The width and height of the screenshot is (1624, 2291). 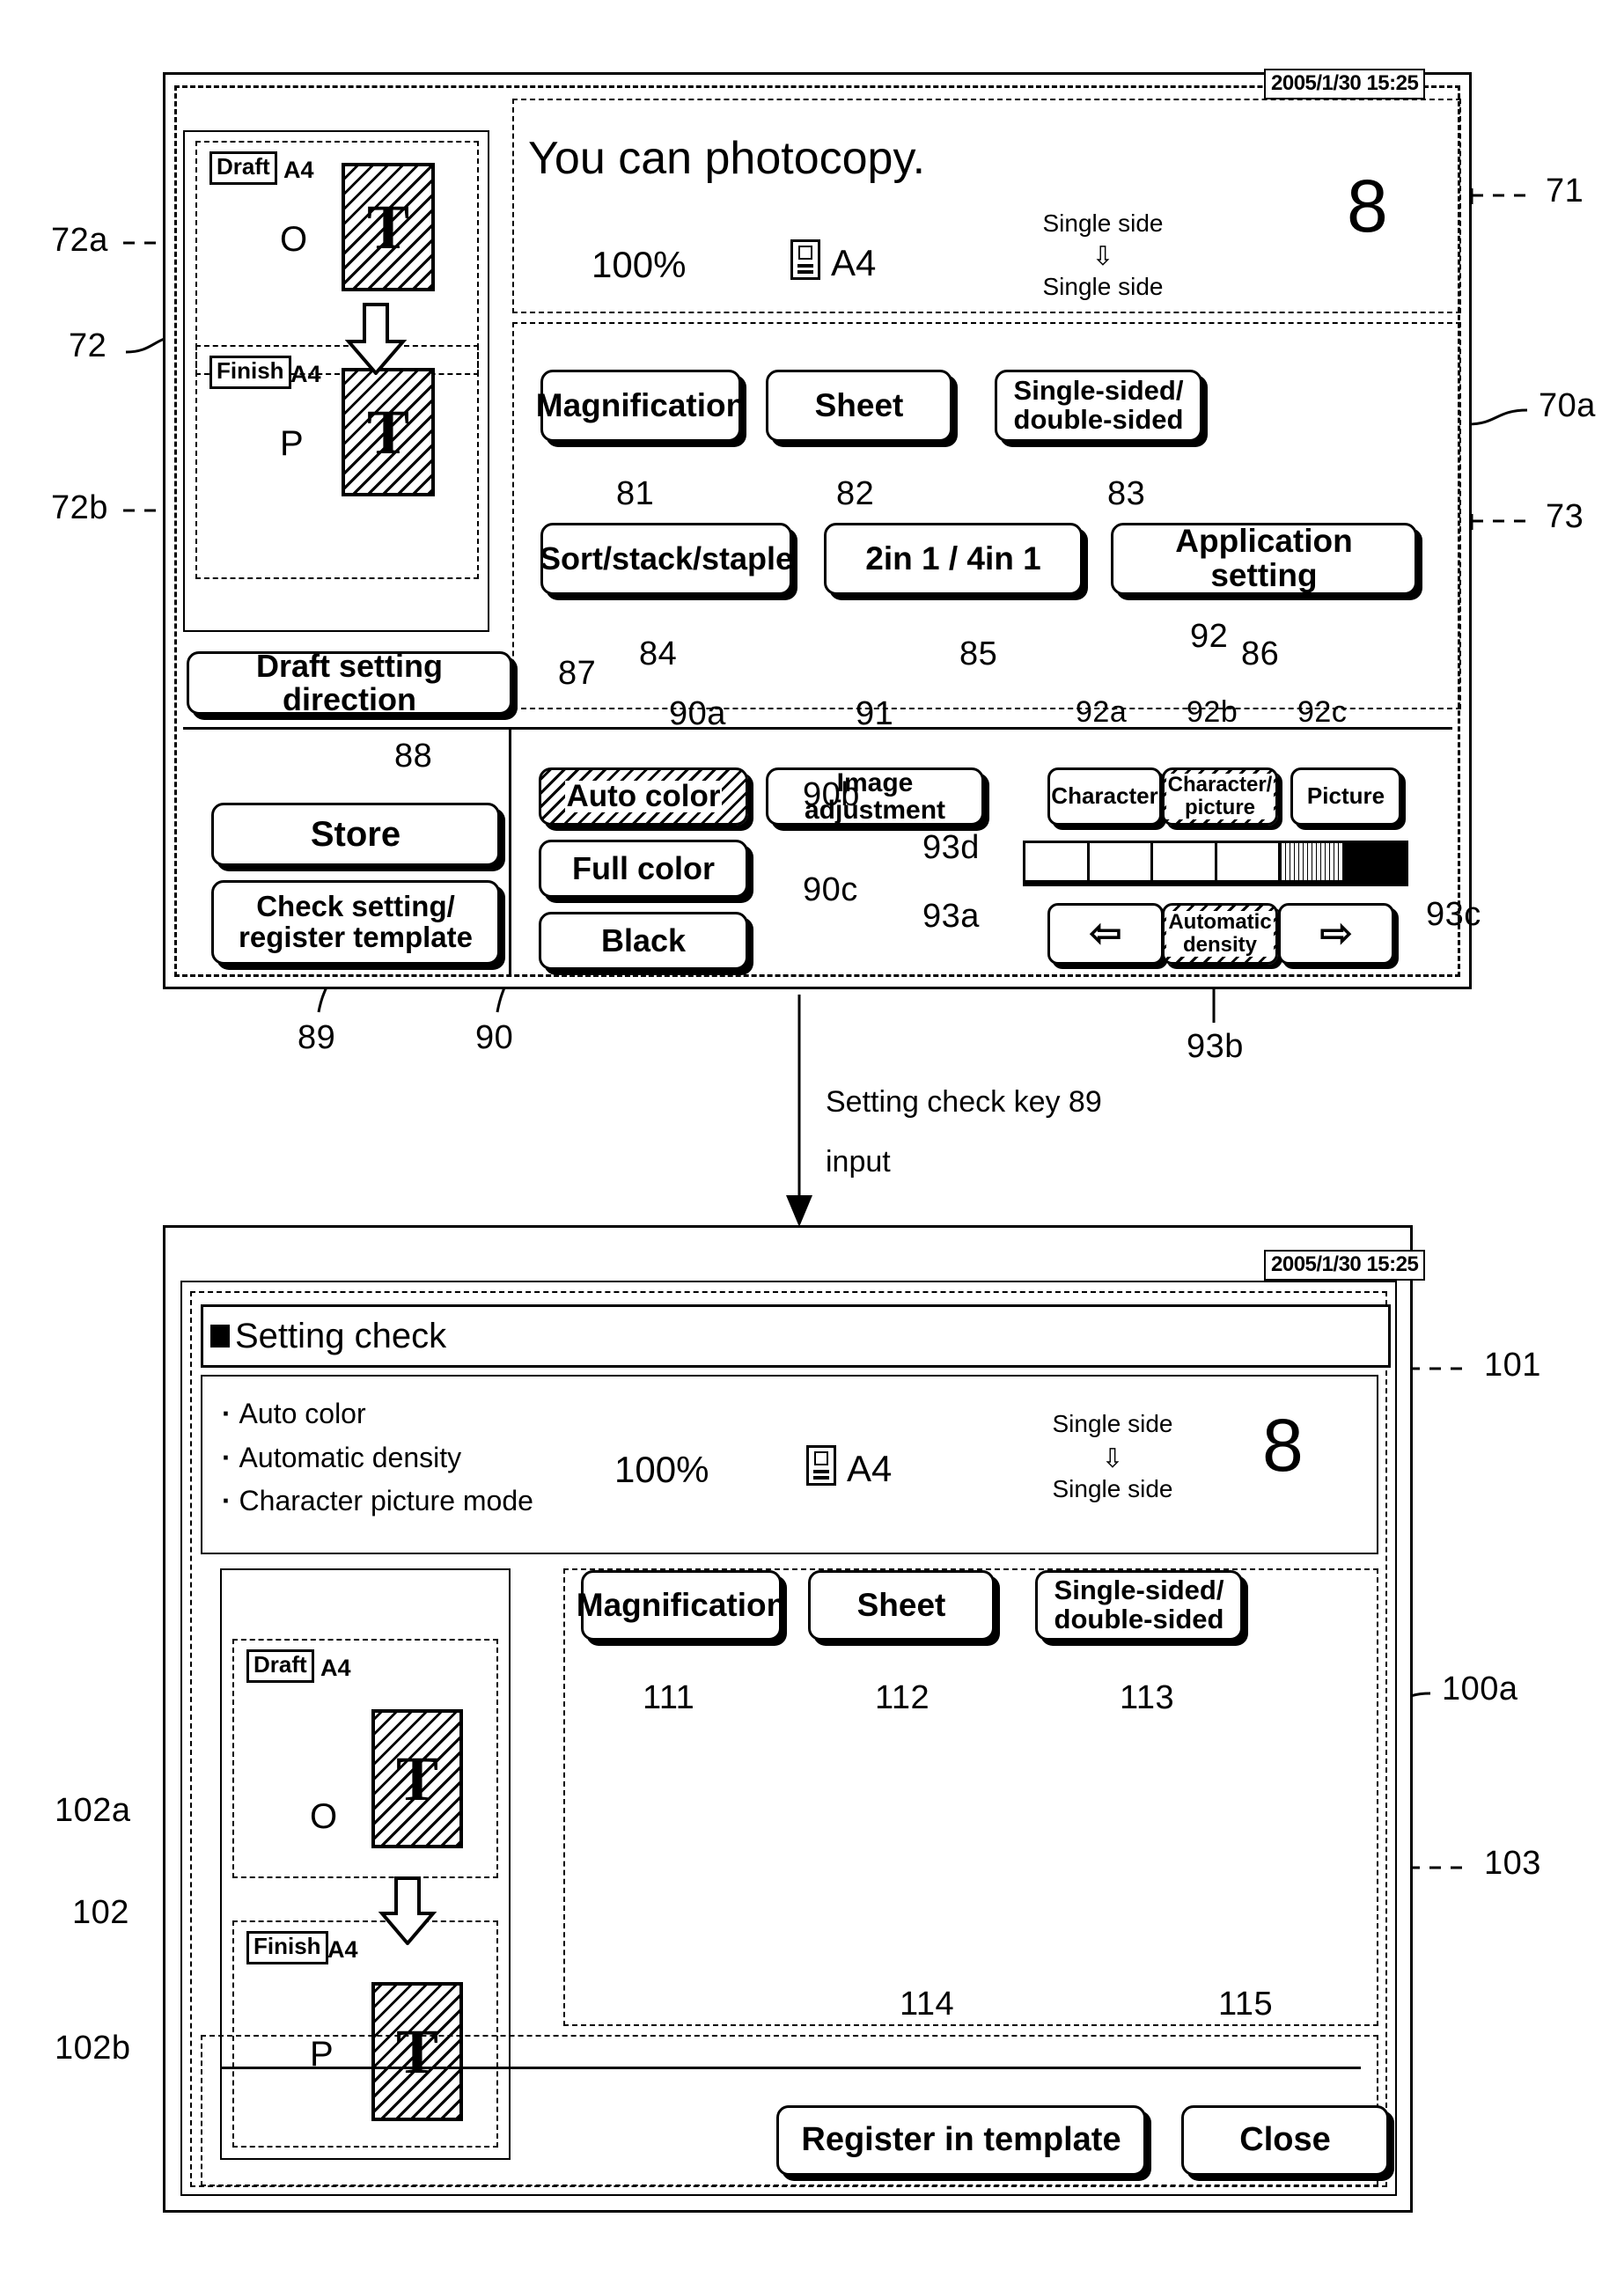 I want to click on lower-finish-size: A4, so click(x=342, y=1950).